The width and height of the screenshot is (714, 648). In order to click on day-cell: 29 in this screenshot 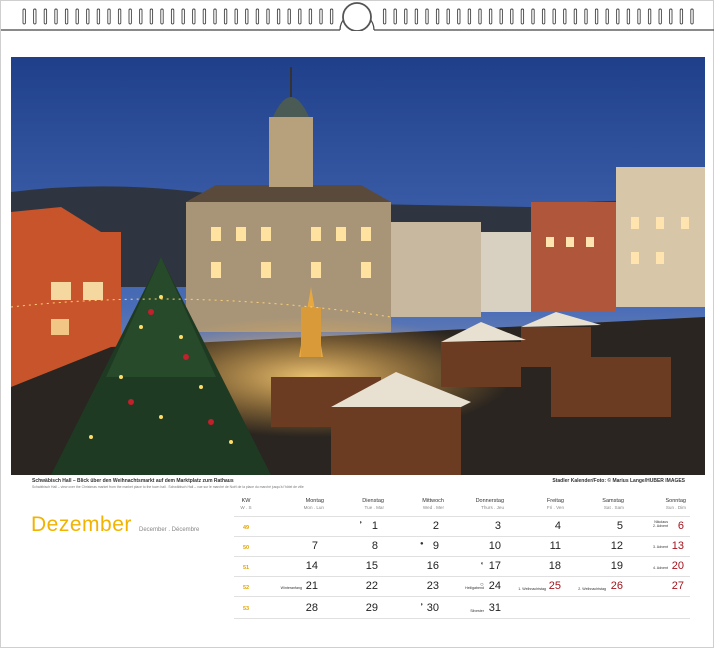, I will do `click(351, 608)`.